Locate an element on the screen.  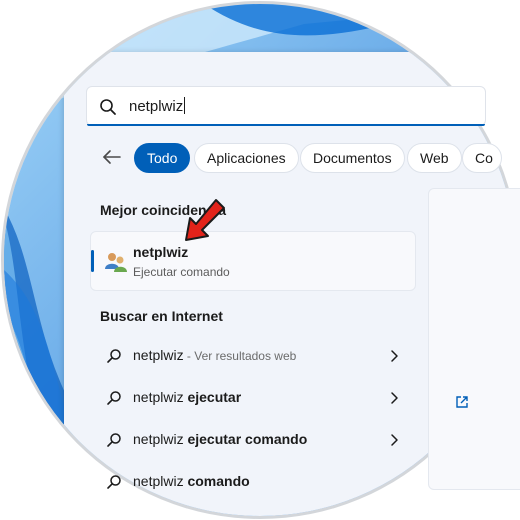
filter-web: Web is located at coordinates (434, 158).